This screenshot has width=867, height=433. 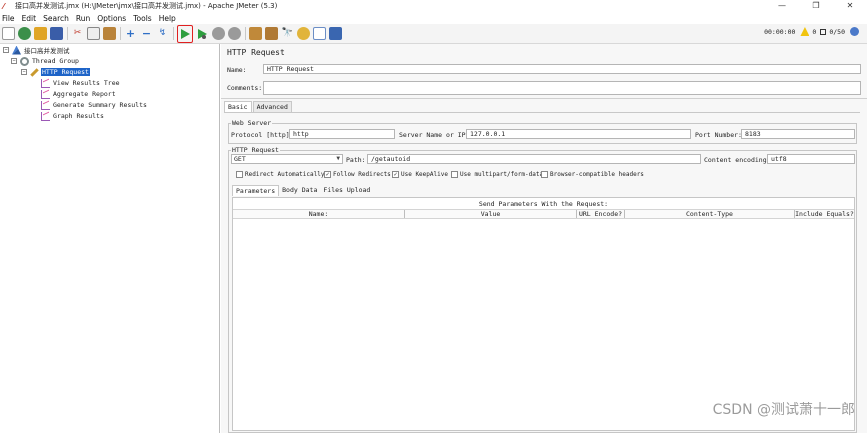 What do you see at coordinates (146, 33) in the screenshot?
I see `collapse-all-icon: −` at bounding box center [146, 33].